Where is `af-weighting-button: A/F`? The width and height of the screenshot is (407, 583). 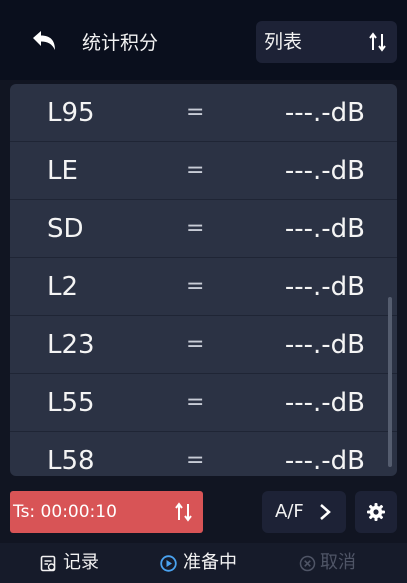
af-weighting-button: A/F is located at coordinates (304, 512).